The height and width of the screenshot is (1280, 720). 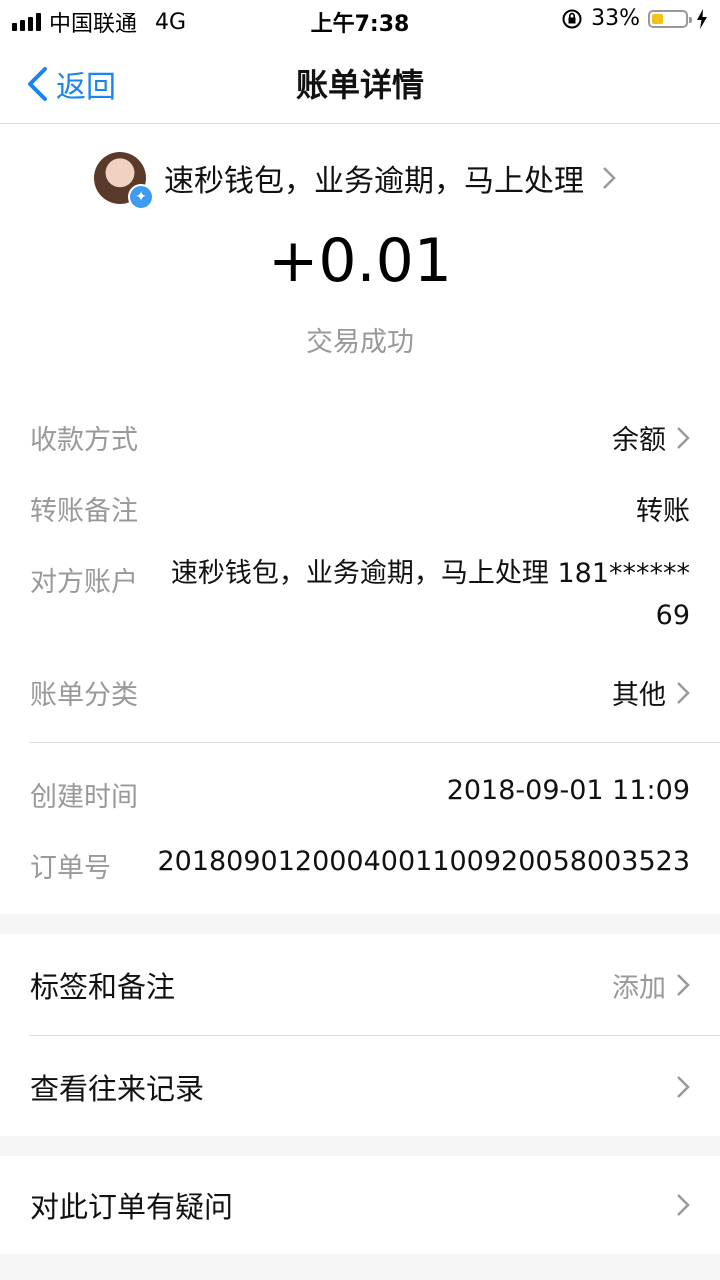 What do you see at coordinates (360, 342) in the screenshot?
I see `transaction-status: 交易成功` at bounding box center [360, 342].